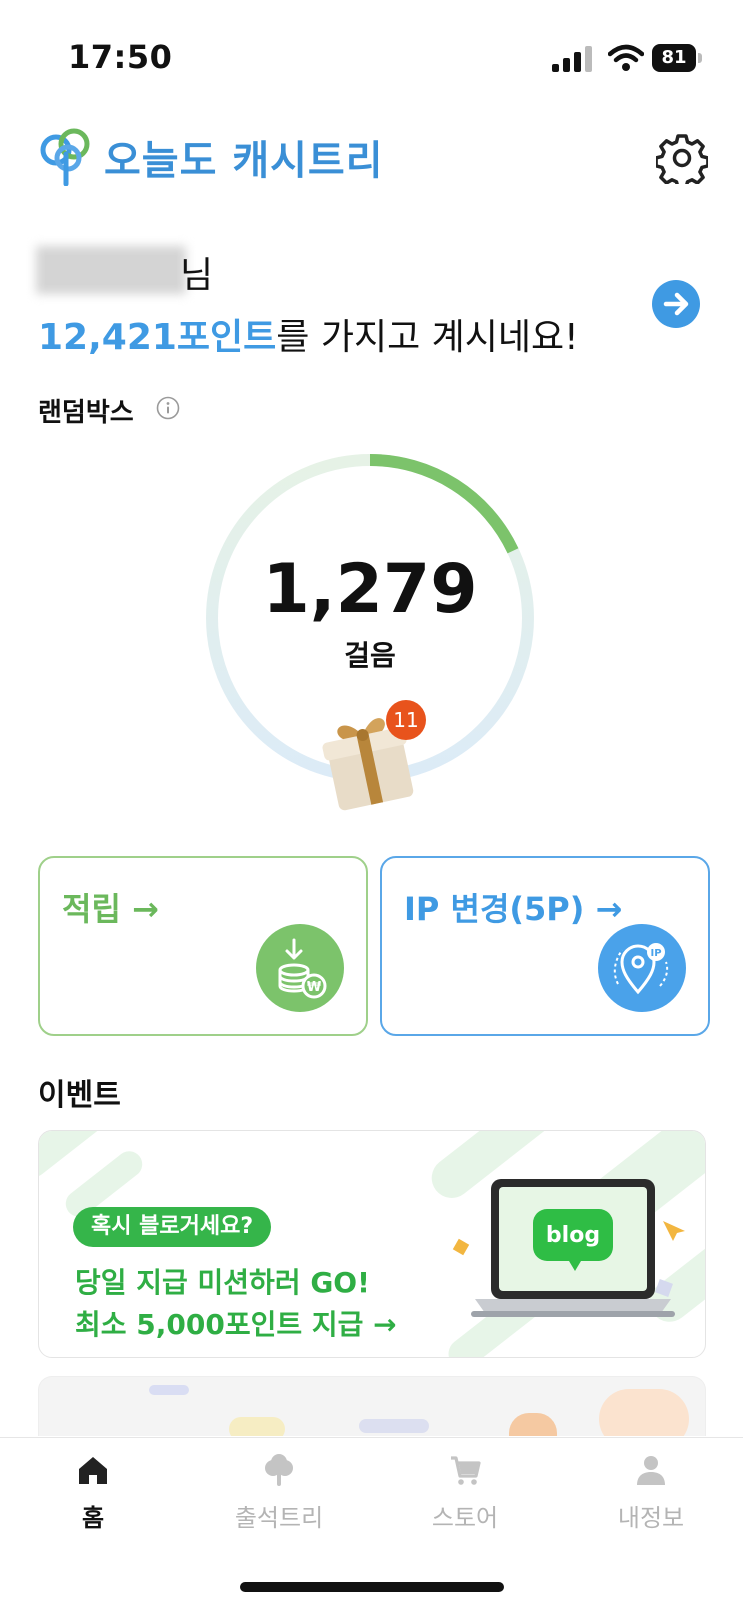  What do you see at coordinates (279, 1518) in the screenshot?
I see `tab-attendance-tree-label: 출석트리` at bounding box center [279, 1518].